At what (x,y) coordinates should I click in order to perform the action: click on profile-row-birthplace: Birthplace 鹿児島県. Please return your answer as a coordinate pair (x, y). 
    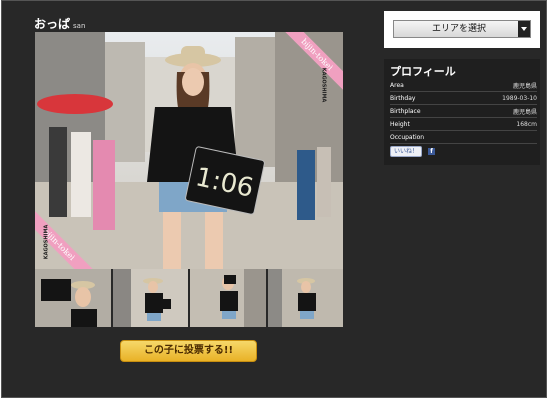
    Looking at the image, I should click on (463, 111).